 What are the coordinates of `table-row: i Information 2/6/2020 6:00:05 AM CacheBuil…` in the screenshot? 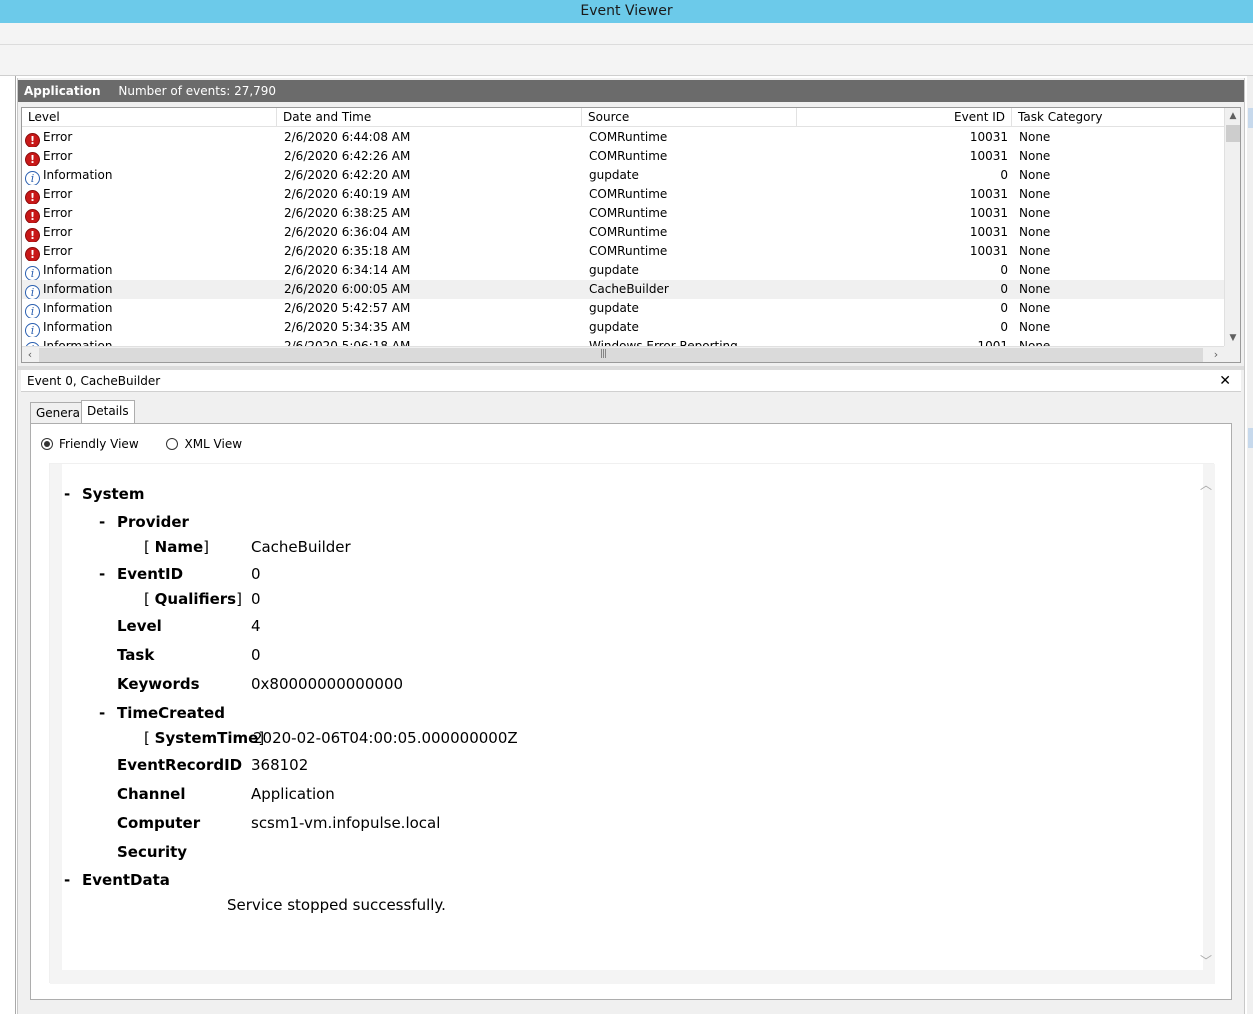 It's located at (623, 289).